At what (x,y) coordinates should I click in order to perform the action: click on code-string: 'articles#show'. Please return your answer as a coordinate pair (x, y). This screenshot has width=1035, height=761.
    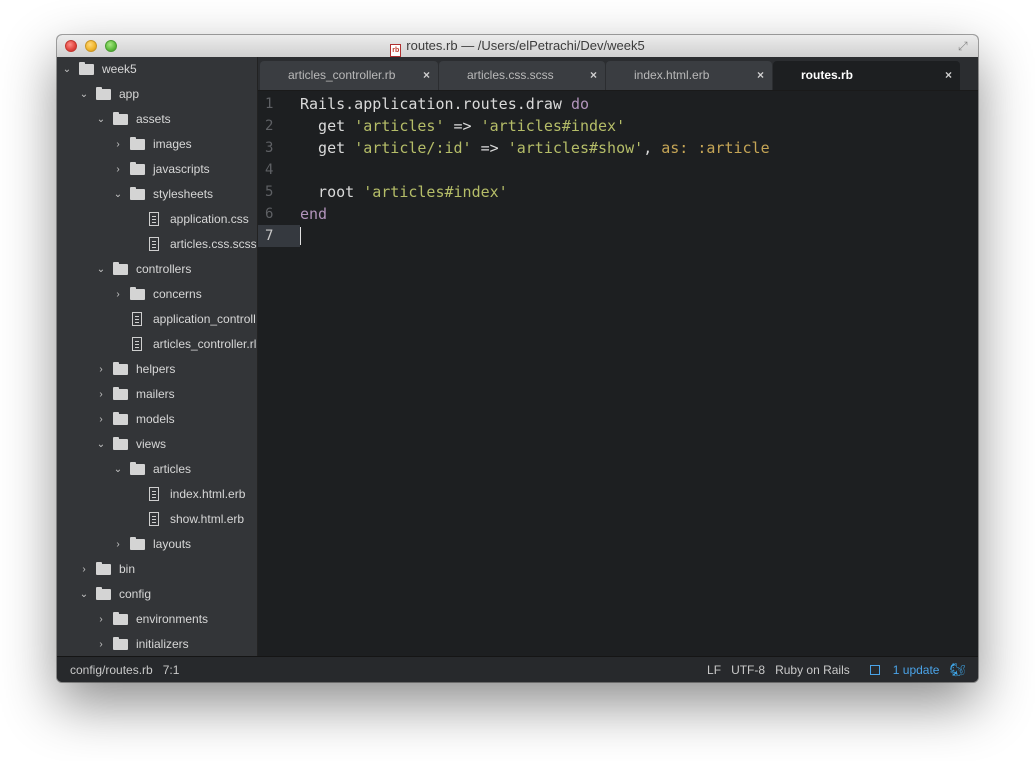
    Looking at the image, I should click on (575, 148).